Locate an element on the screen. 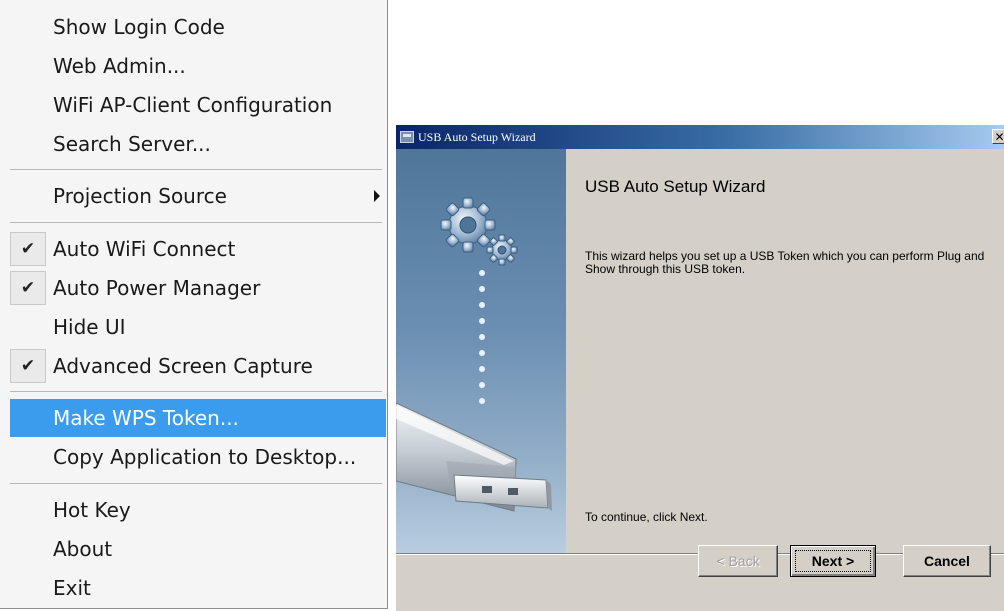 The height and width of the screenshot is (611, 1004). cancel-button: Cancel is located at coordinates (947, 561).